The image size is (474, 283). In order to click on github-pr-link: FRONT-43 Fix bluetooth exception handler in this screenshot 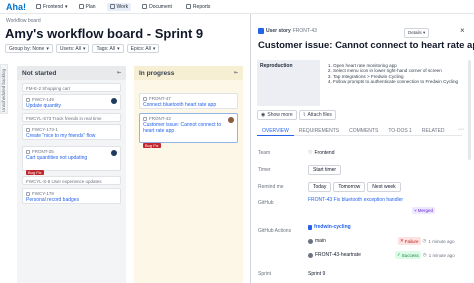, I will do `click(355, 200)`.